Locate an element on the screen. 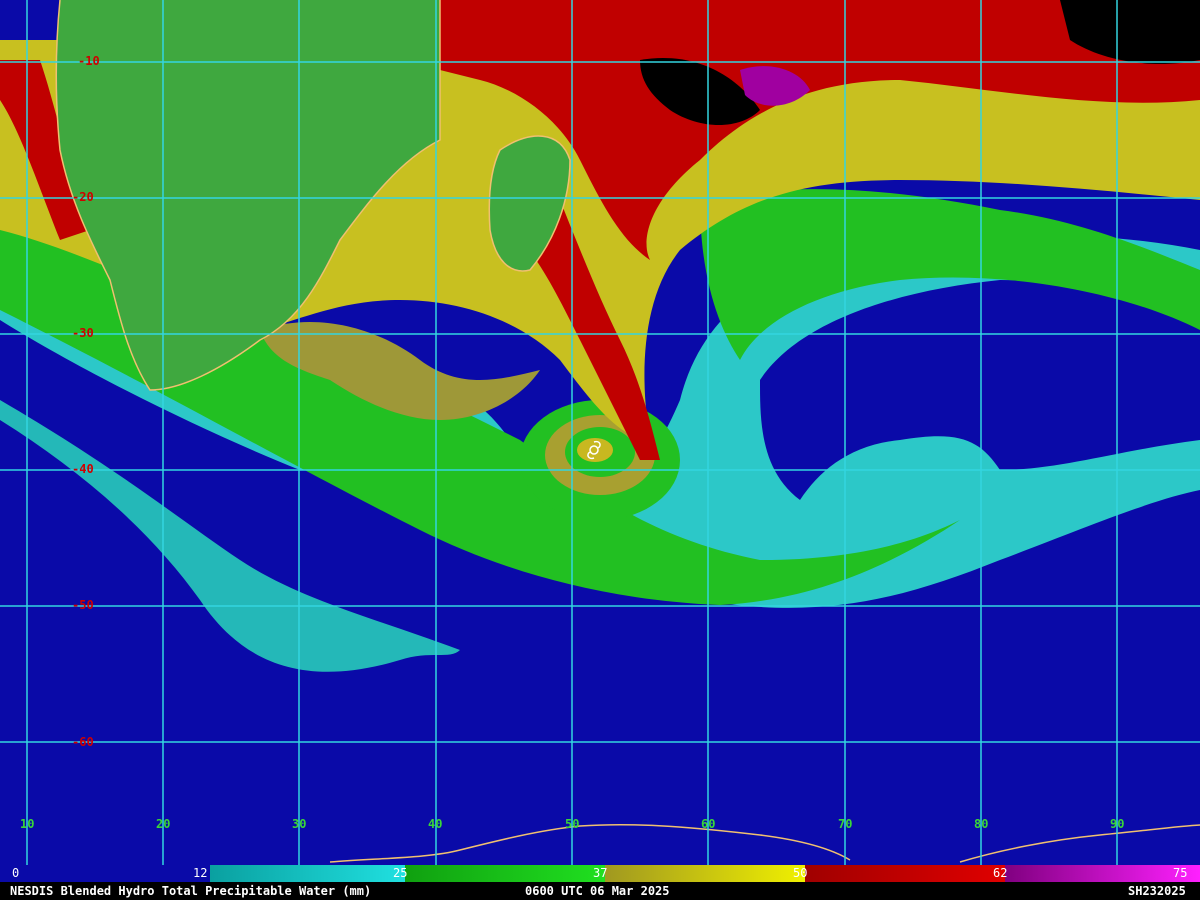 This screenshot has width=1200, height=900. colorbar-tick-0: 0 is located at coordinates (16, 873).